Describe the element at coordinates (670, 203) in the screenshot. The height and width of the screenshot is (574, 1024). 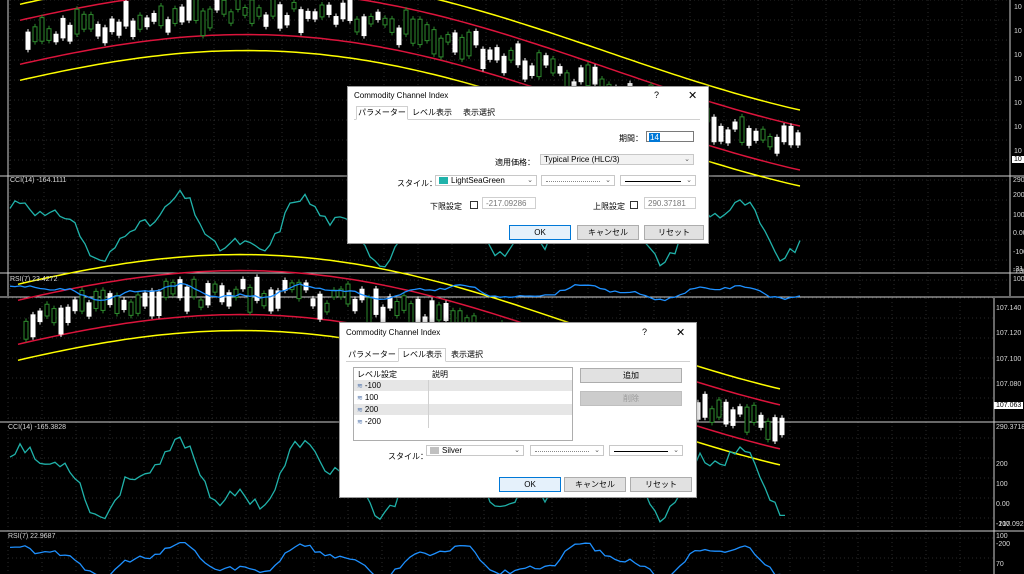
I see `upper-limit-input: 290.37181` at that location.